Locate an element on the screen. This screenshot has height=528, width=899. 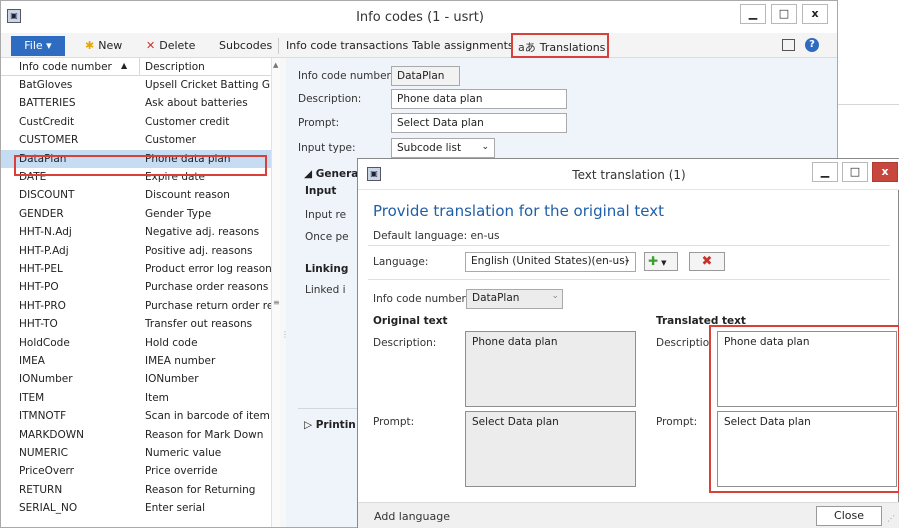
table-row: IONumber IONumber is located at coordinates (136, 379).